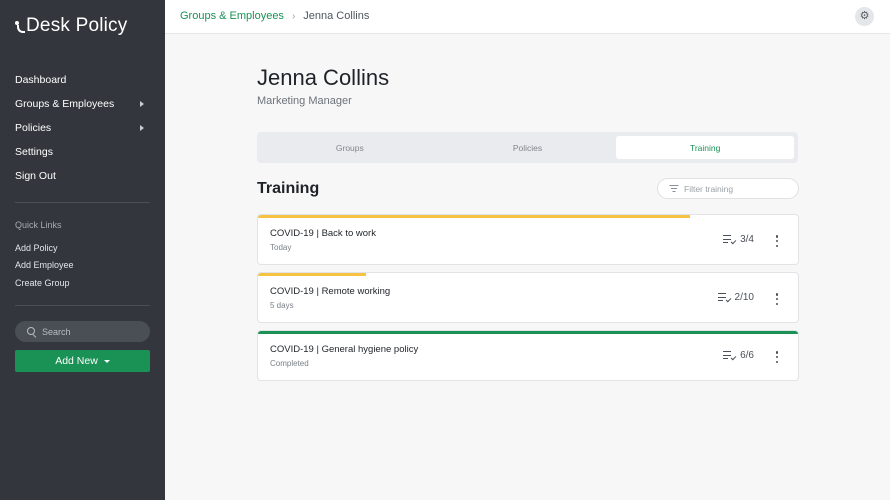  What do you see at coordinates (747, 239) in the screenshot?
I see `completion-count-value: 3/4` at bounding box center [747, 239].